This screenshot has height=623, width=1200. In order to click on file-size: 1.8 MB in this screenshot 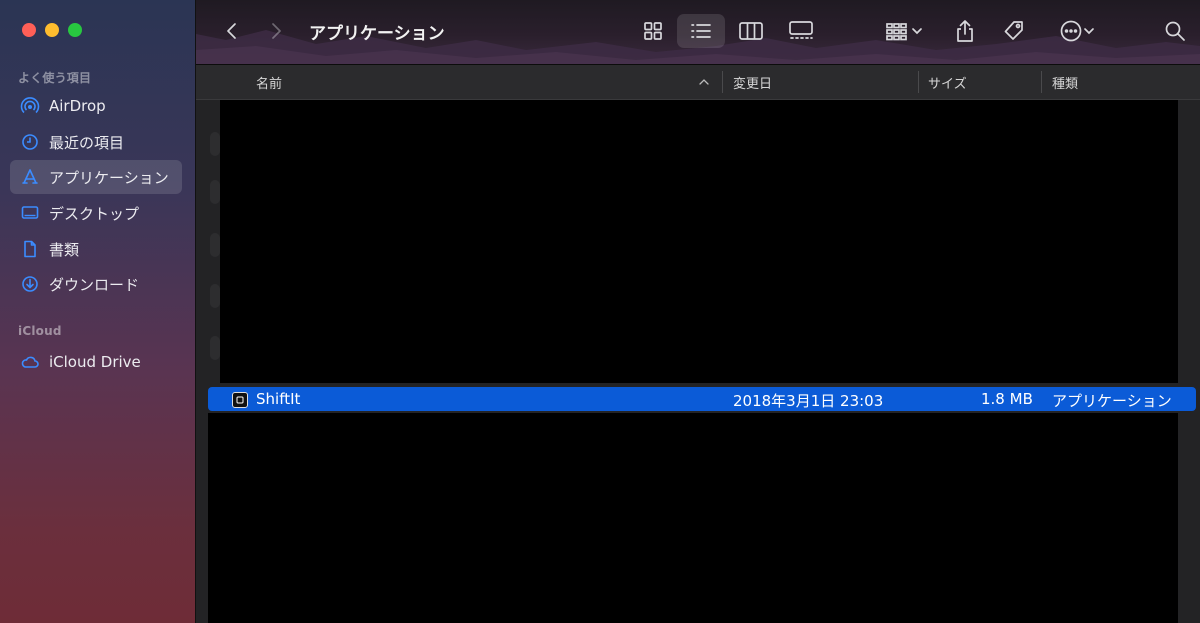, I will do `click(1007, 399)`.